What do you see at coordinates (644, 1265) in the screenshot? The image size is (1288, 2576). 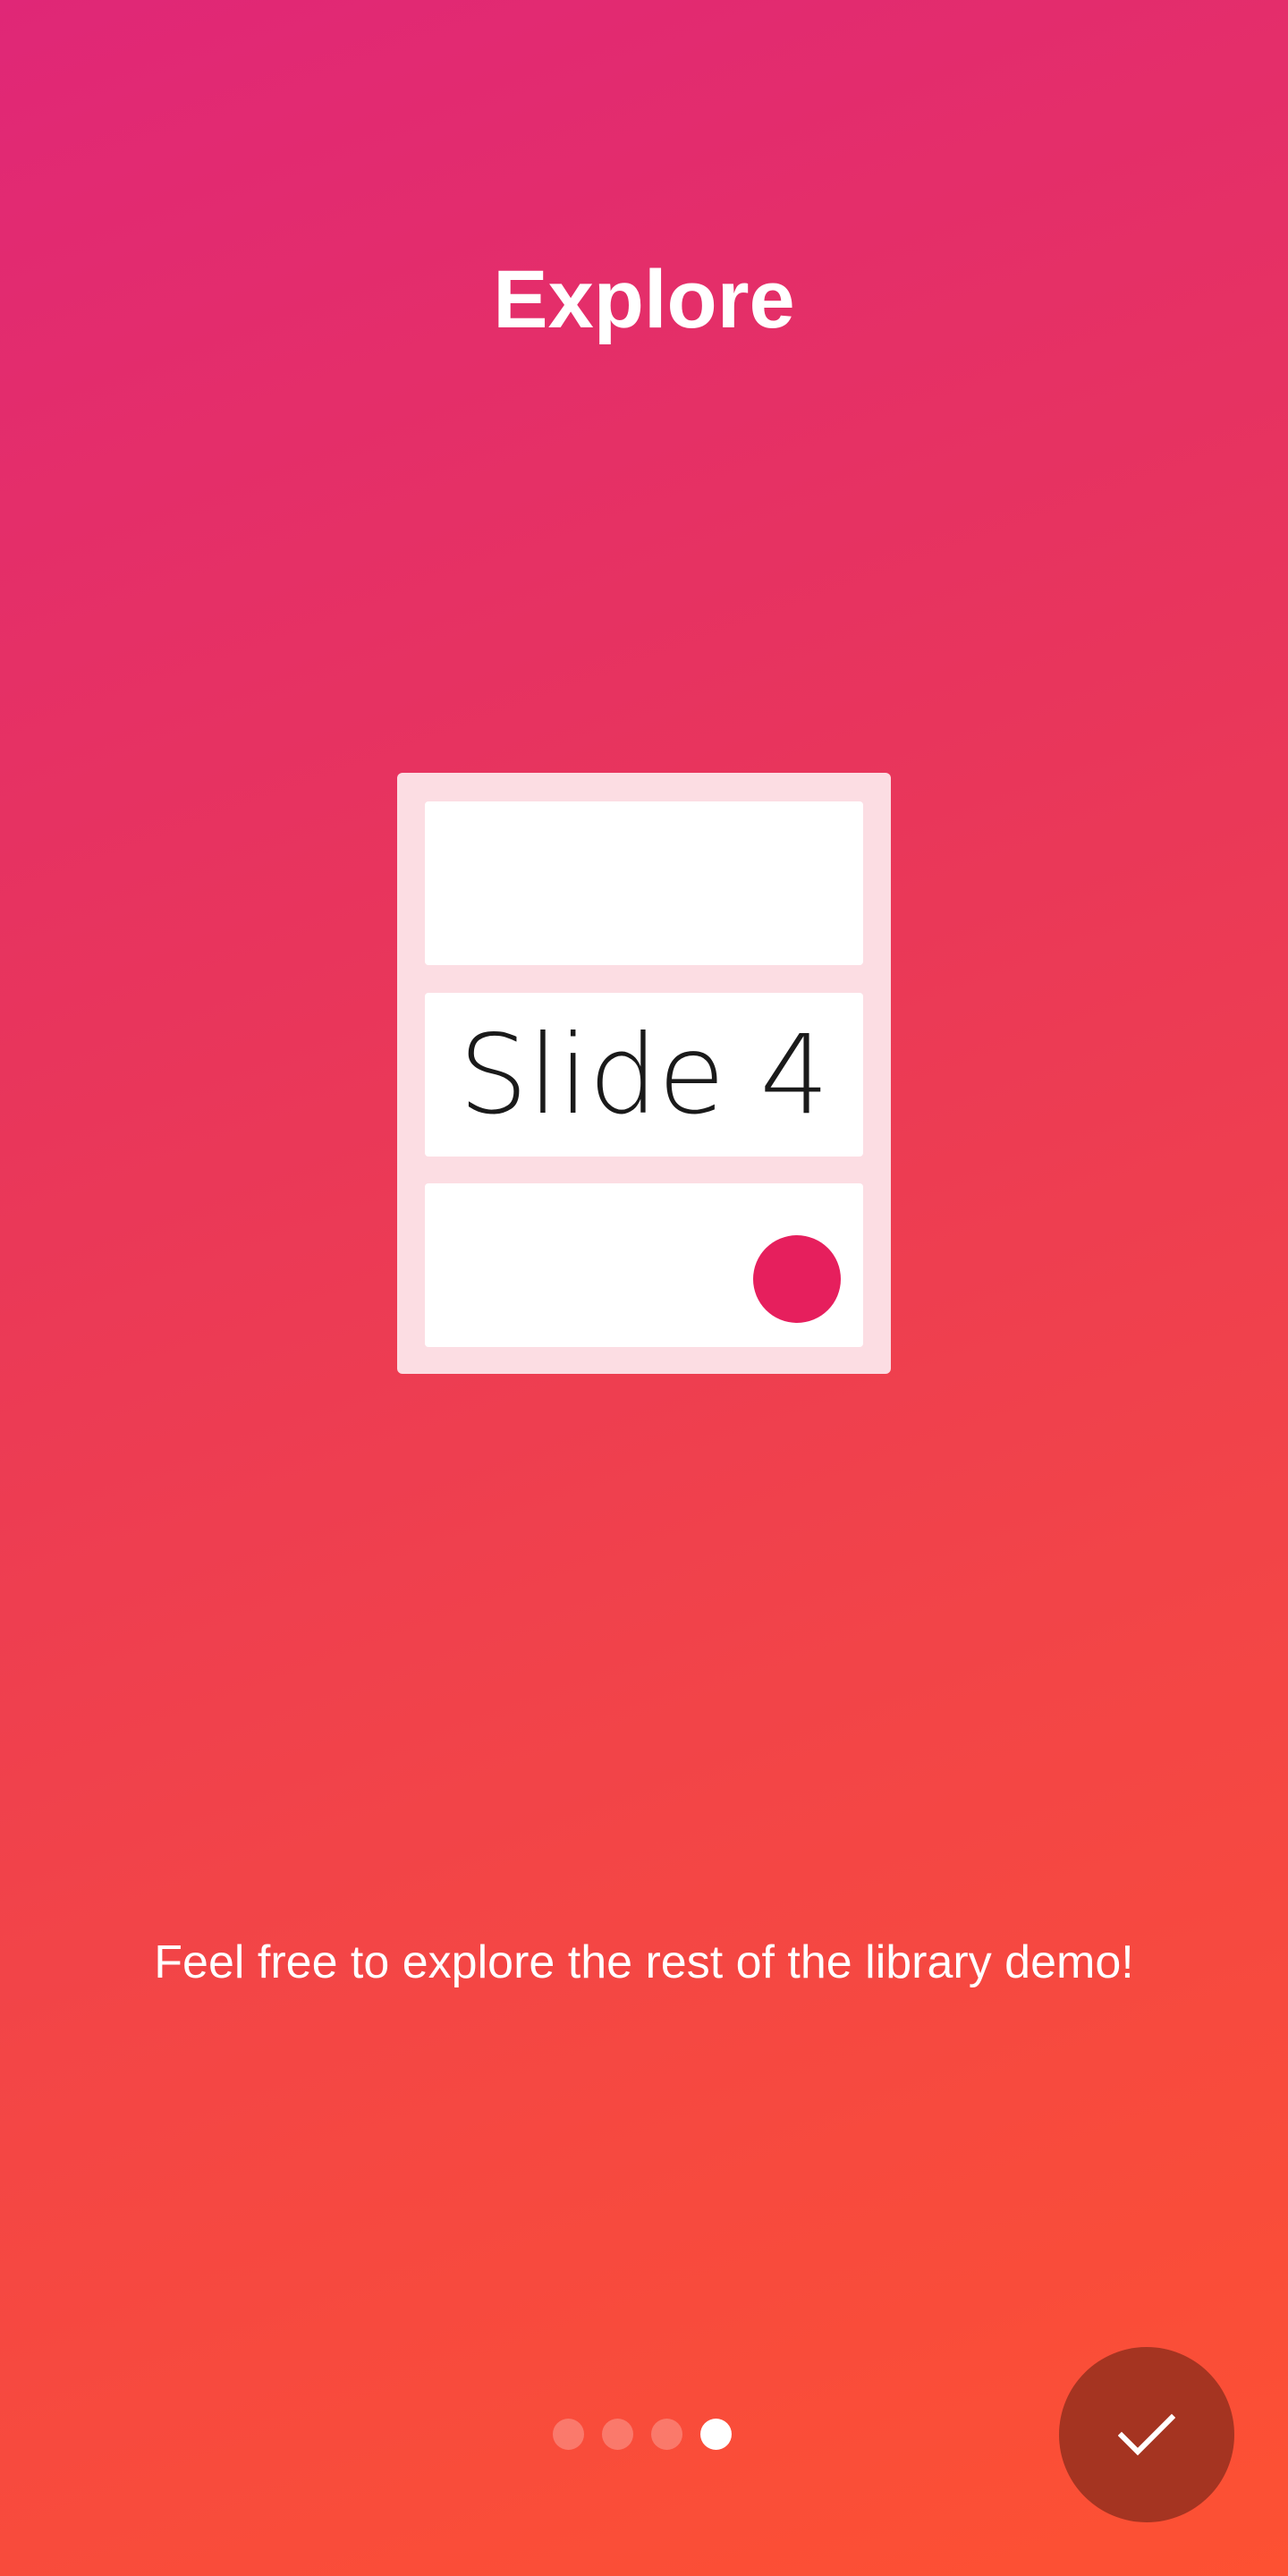 I see `illustration-panel-bottom` at bounding box center [644, 1265].